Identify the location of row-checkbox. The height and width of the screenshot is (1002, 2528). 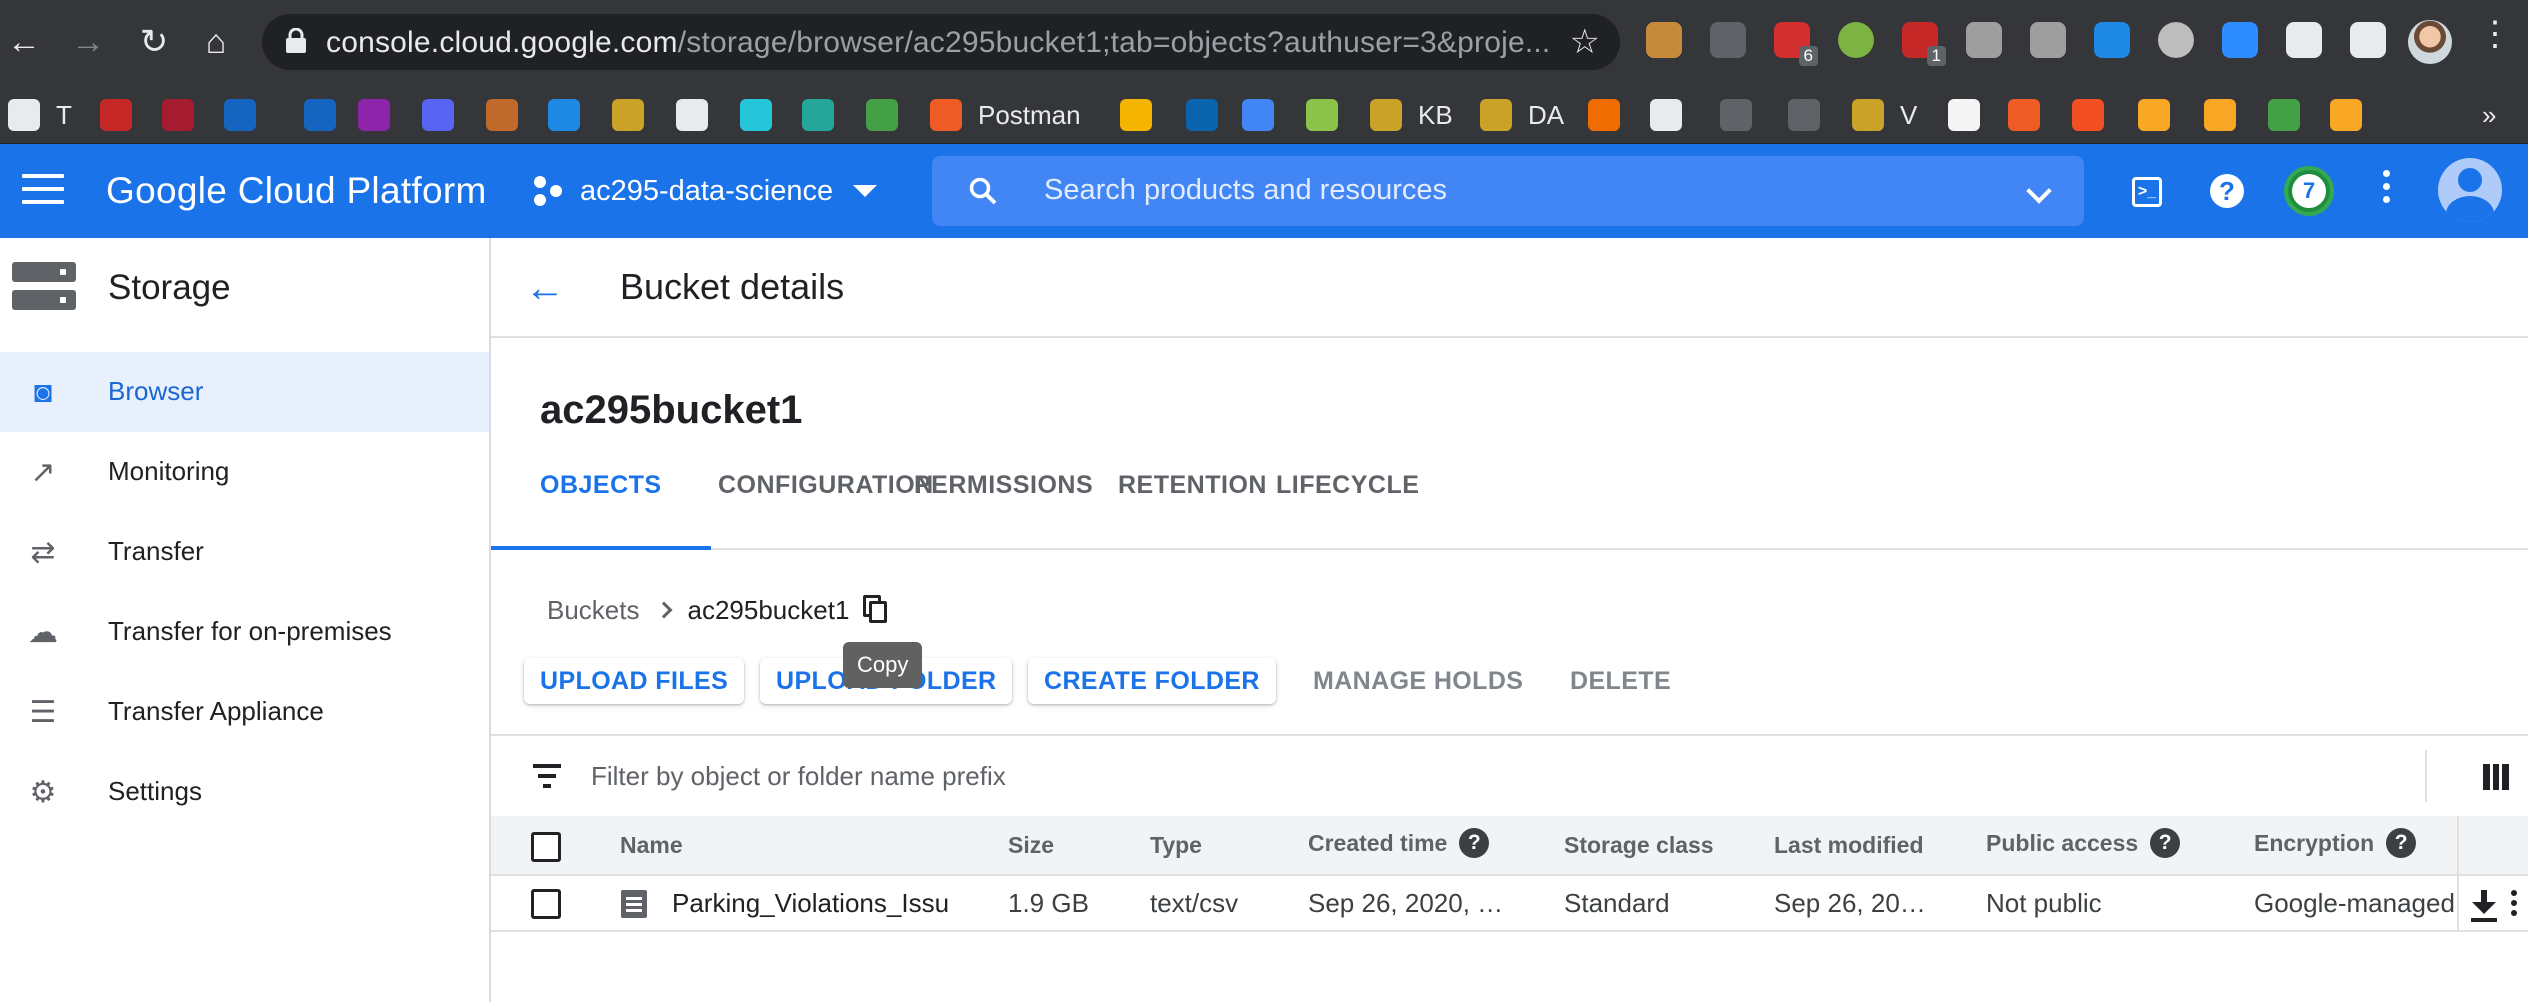
(546, 904).